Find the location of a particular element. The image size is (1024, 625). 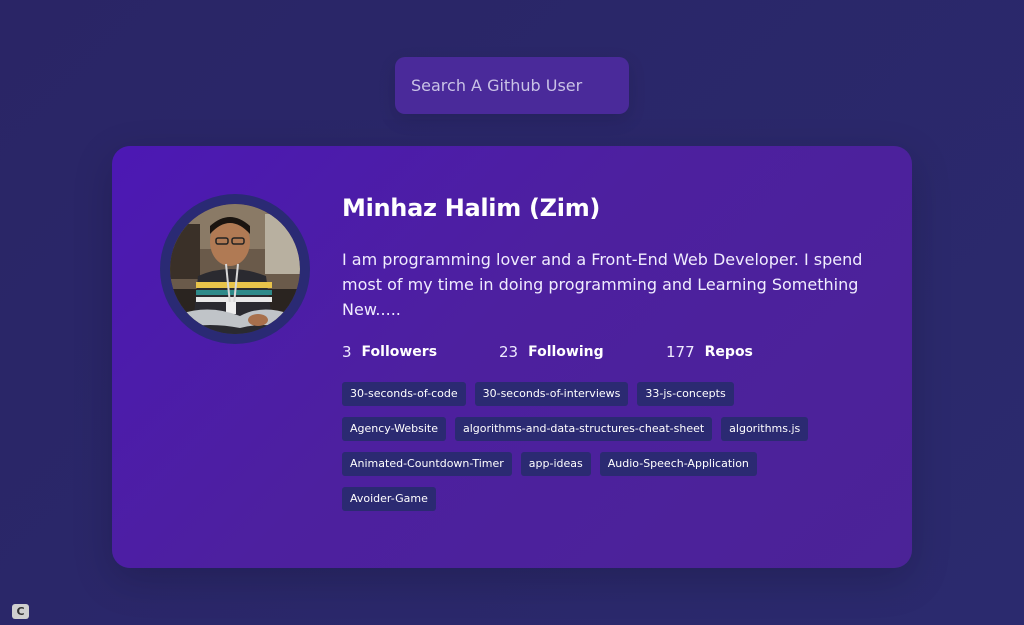

user-name: Minhaz Halim (Zim) is located at coordinates (471, 208).